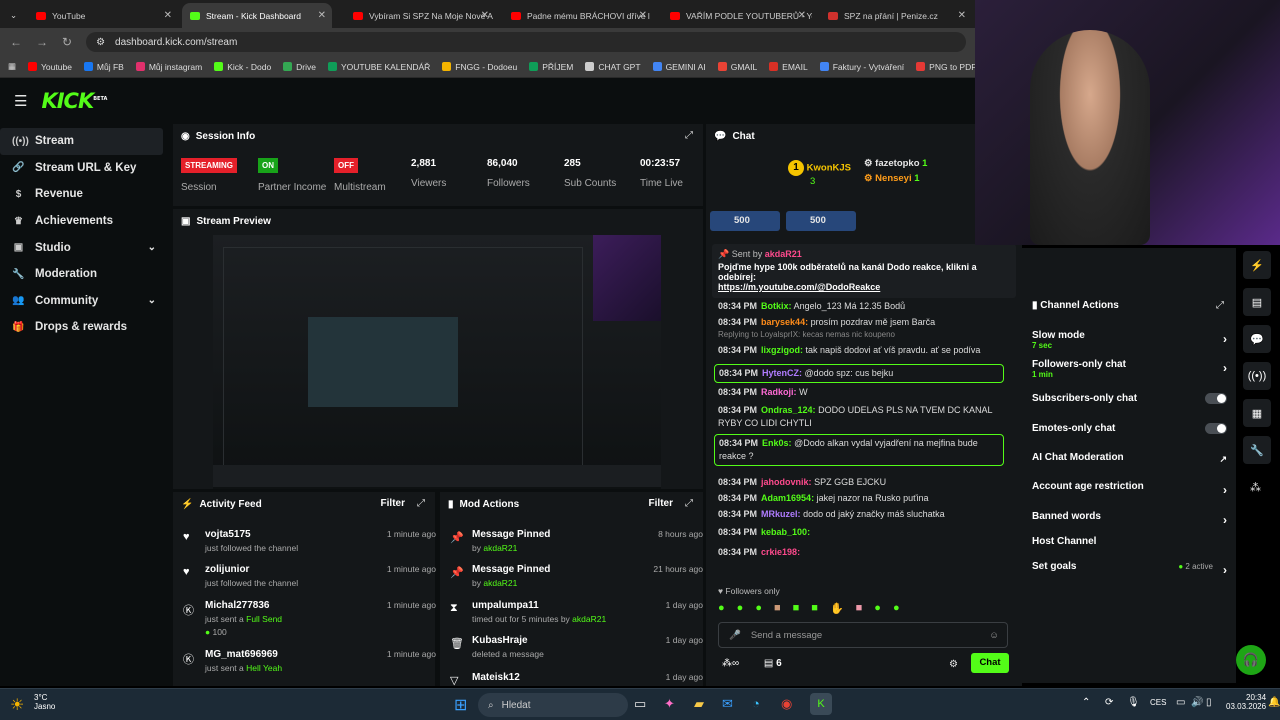 The height and width of the screenshot is (720, 1280). Describe the element at coordinates (776, 306) in the screenshot. I see `chat-username: Botkix:` at that location.